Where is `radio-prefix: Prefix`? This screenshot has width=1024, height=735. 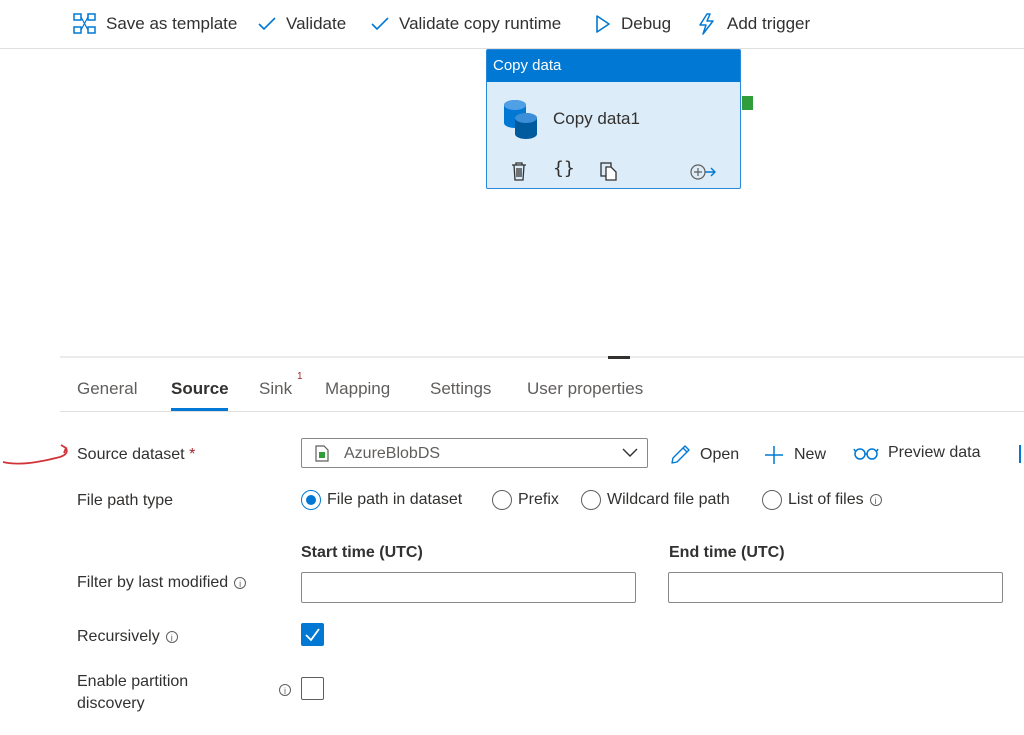
radio-prefix: Prefix is located at coordinates (525, 500).